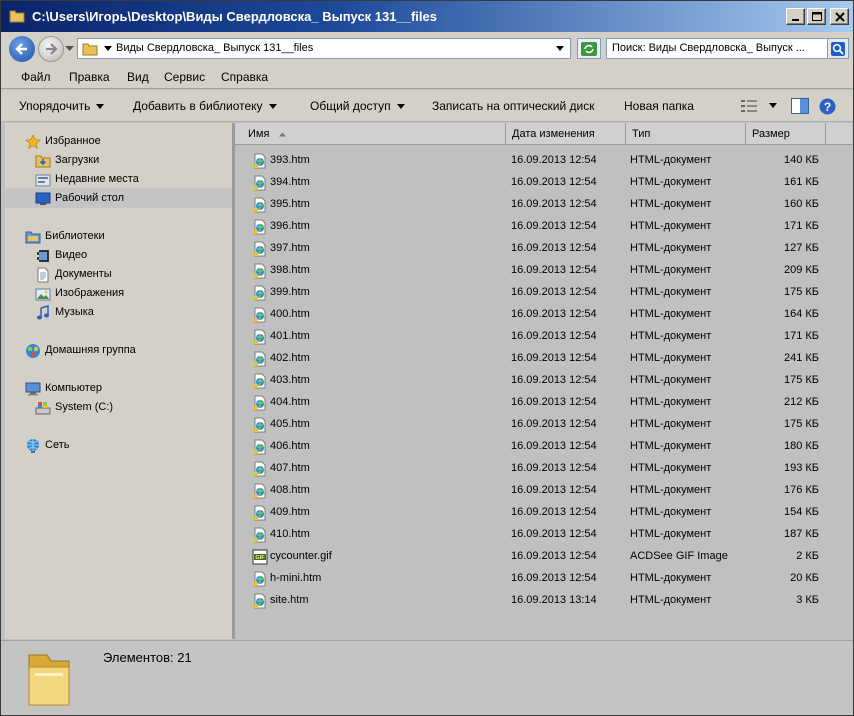 The image size is (854, 716). Describe the element at coordinates (97, 179) in the screenshot. I see `nav-recent-places-label: Недавние места` at that location.